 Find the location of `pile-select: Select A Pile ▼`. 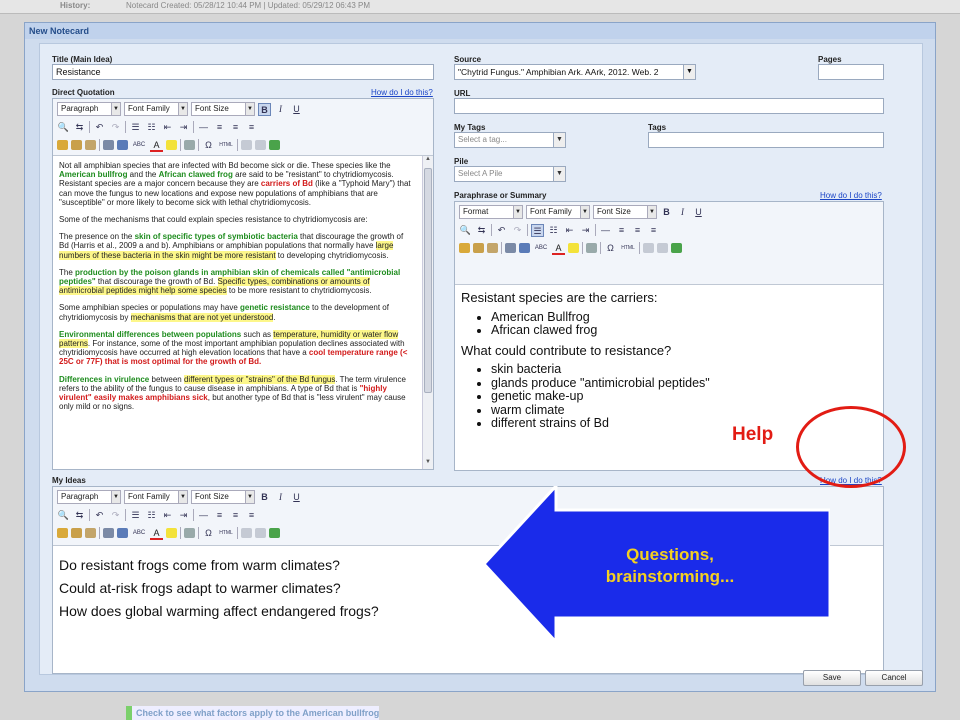

pile-select: Select A Pile ▼ is located at coordinates (510, 174).